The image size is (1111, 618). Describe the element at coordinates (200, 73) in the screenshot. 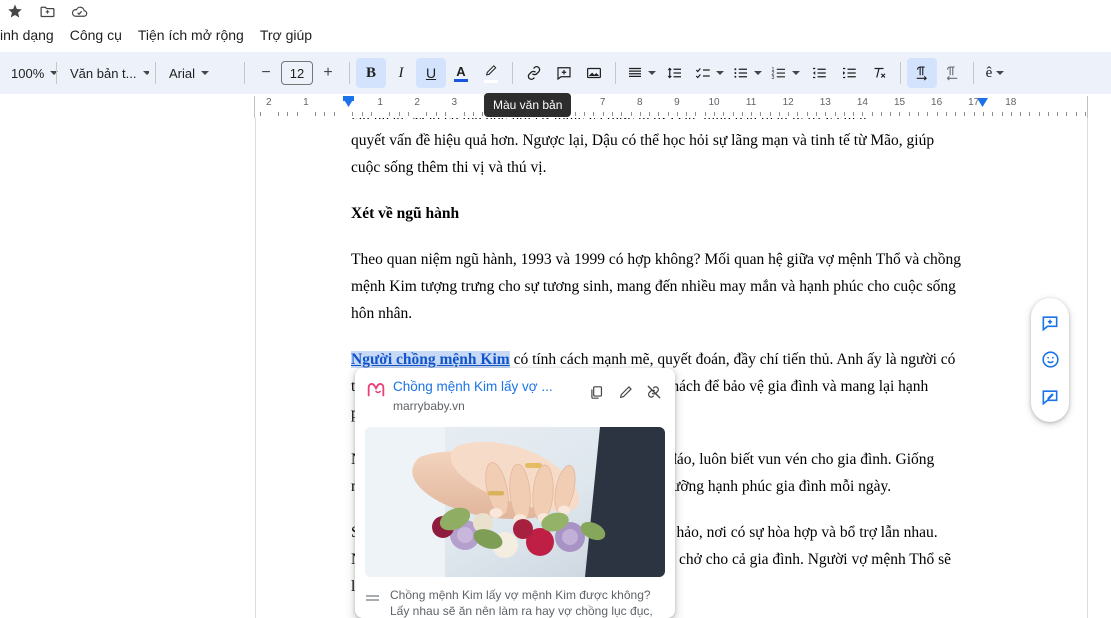

I see `font-family-selector: Arial` at that location.